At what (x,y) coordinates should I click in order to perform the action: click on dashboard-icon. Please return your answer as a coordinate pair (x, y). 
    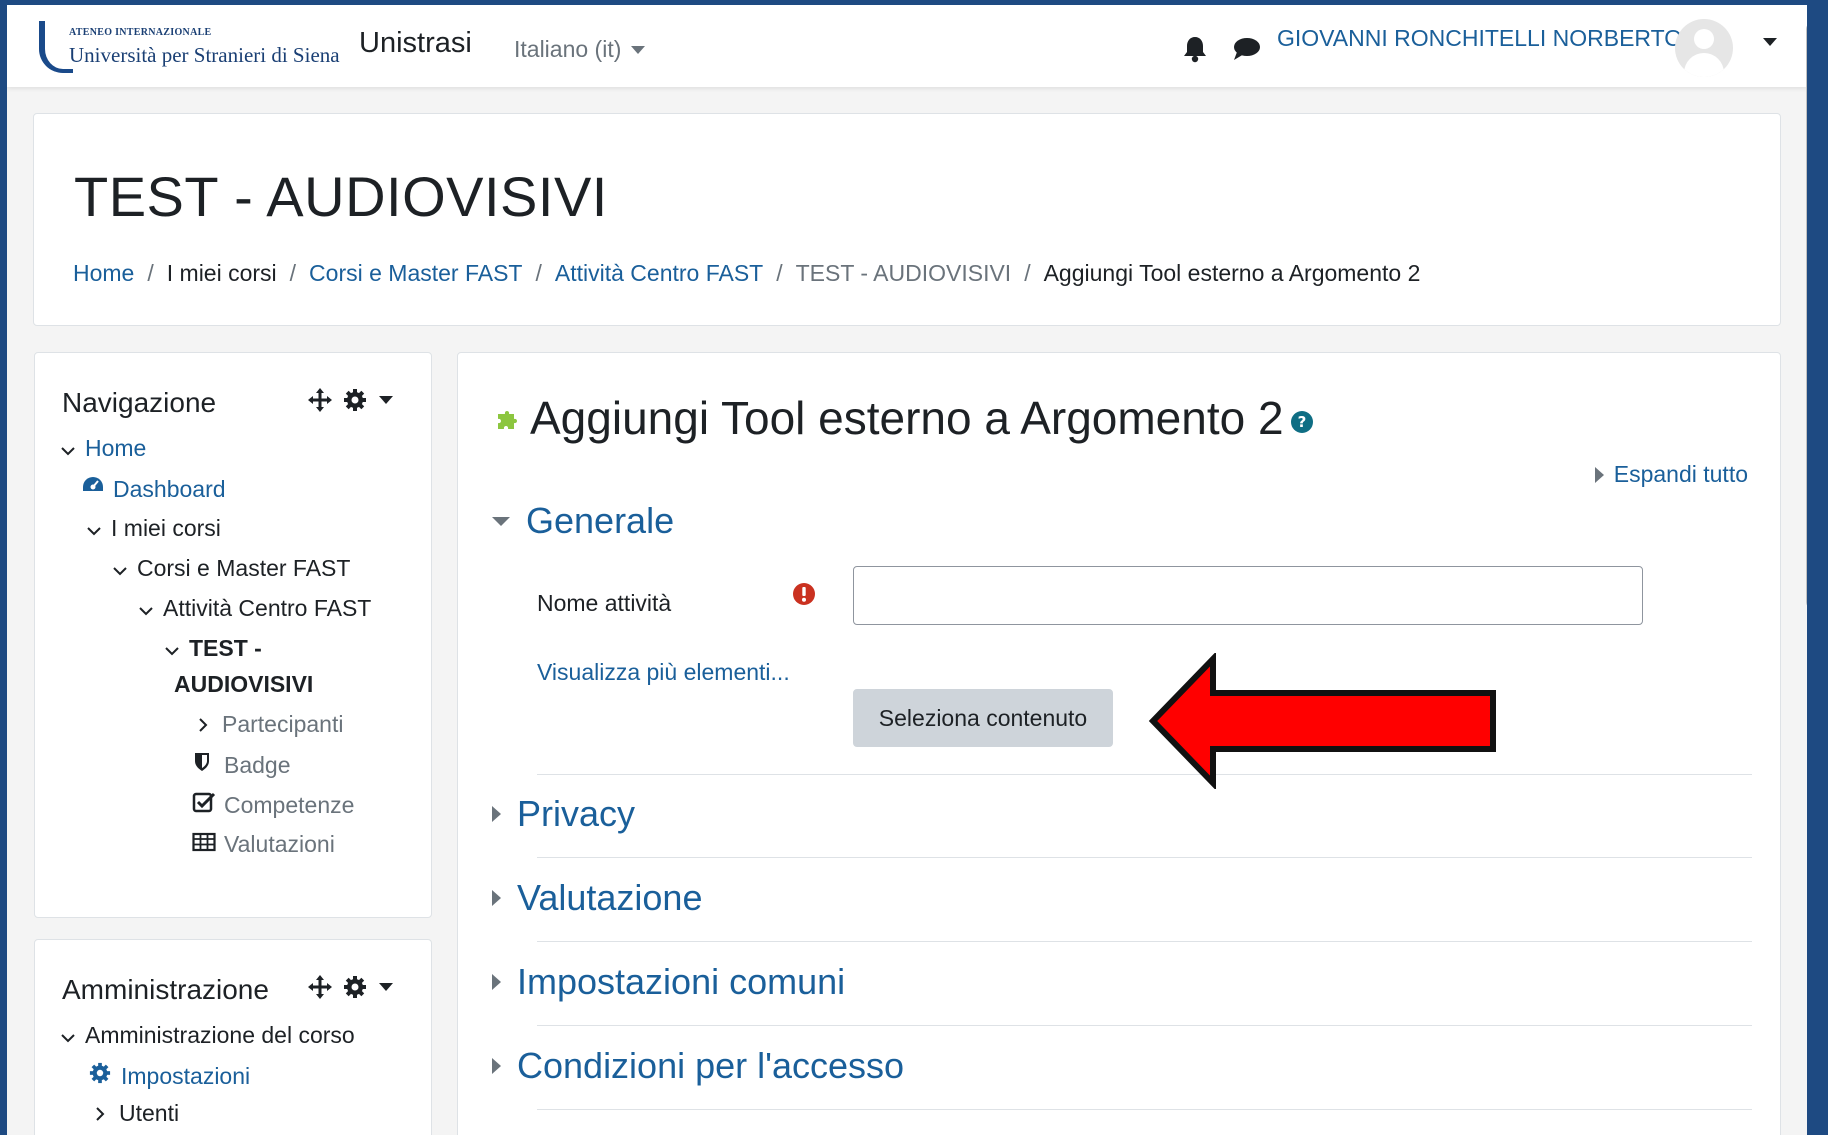
    Looking at the image, I should click on (93, 489).